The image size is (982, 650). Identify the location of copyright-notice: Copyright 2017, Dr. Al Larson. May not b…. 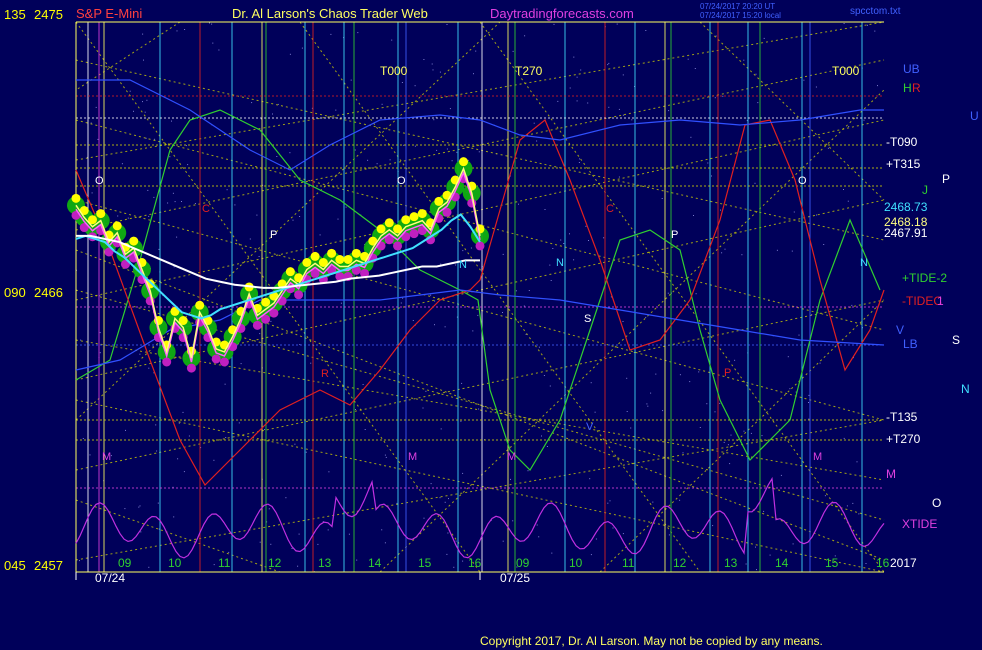
(651, 641).